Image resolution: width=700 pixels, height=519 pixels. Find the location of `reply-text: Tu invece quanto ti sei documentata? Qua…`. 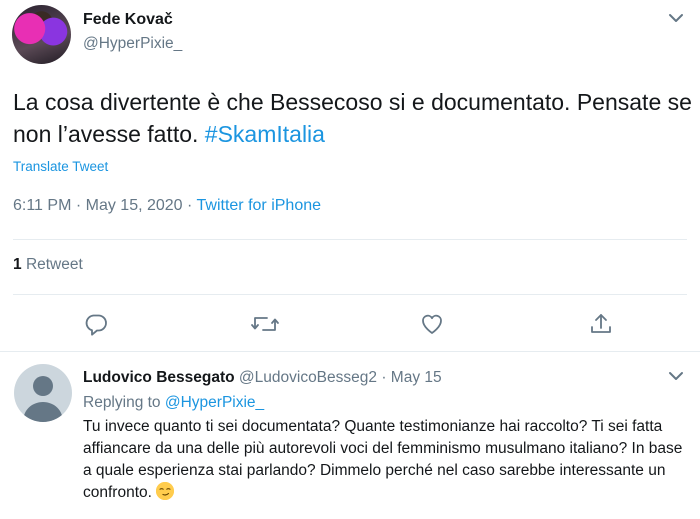

reply-text: Tu invece quanto ti sei documentata? Qua… is located at coordinates (385, 460).